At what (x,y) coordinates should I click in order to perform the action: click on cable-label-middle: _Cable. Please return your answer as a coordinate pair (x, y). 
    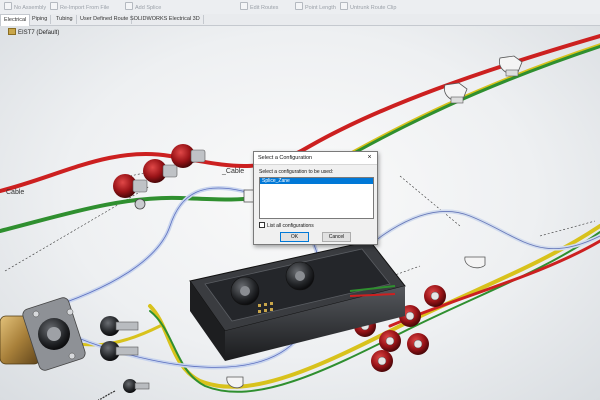
    Looking at the image, I should click on (233, 171).